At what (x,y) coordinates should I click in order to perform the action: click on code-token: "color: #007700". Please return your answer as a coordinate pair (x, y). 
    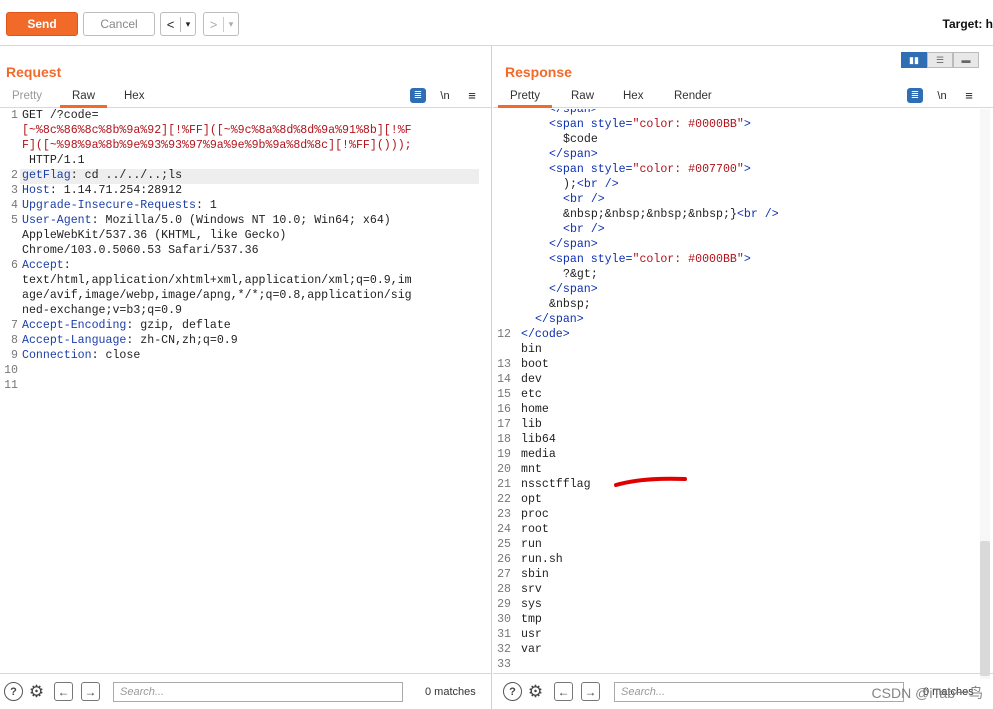
    Looking at the image, I should click on (688, 169).